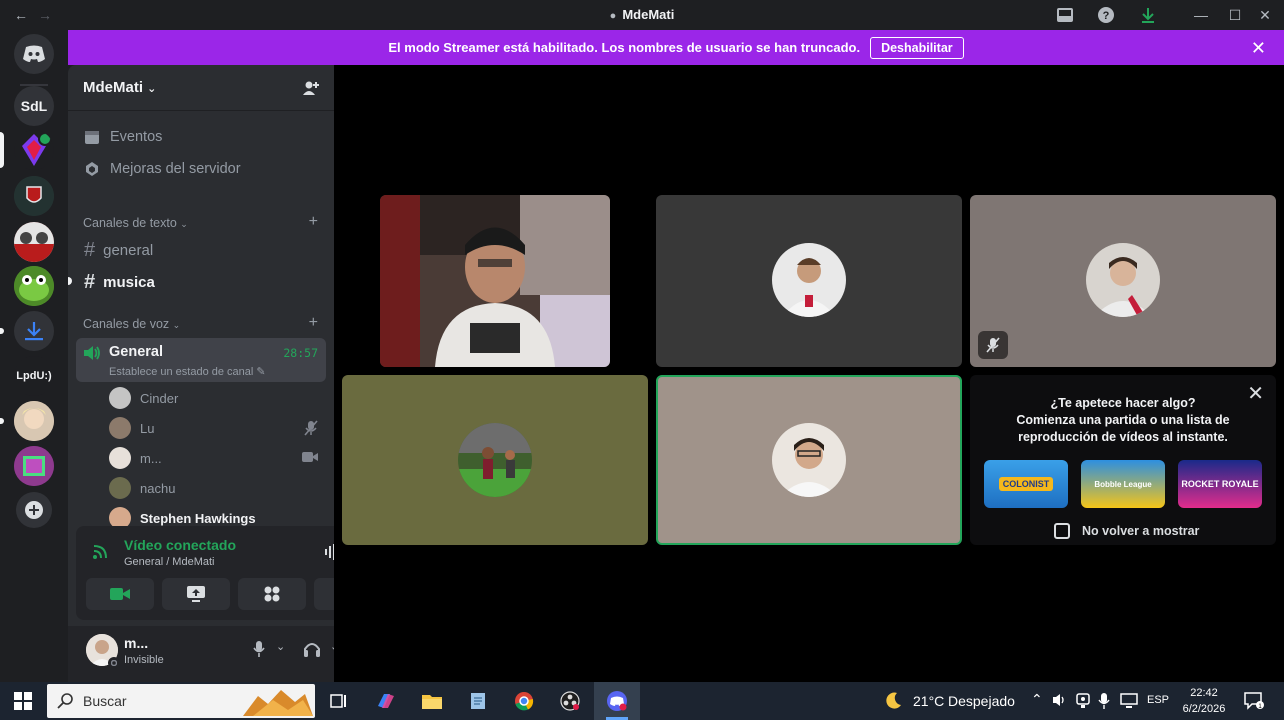 Image resolution: width=1284 pixels, height=720 pixels. I want to click on connection-signal-icon, so click(101, 551).